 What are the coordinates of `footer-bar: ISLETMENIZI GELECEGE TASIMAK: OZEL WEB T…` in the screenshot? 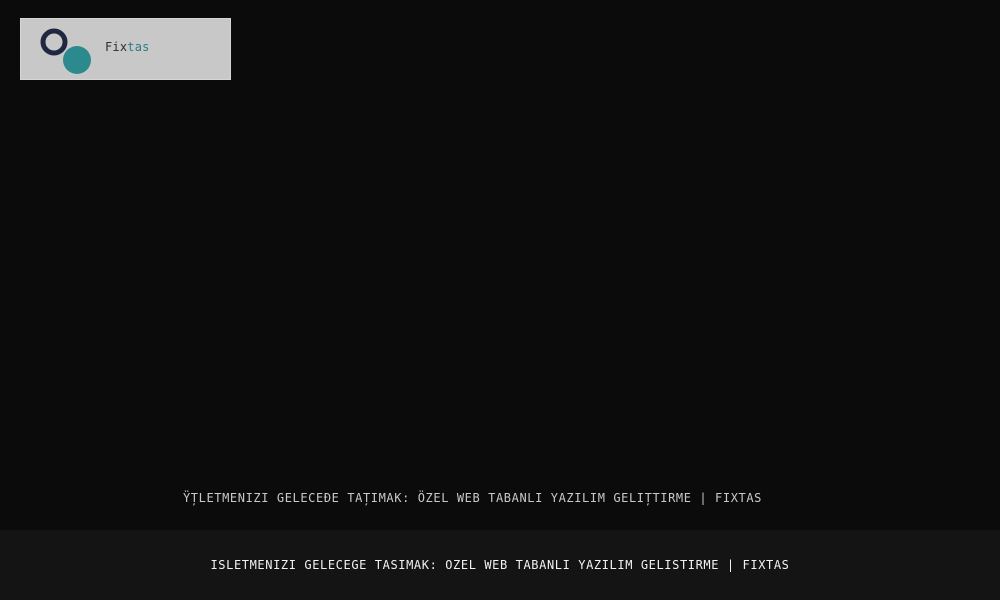 It's located at (500, 565).